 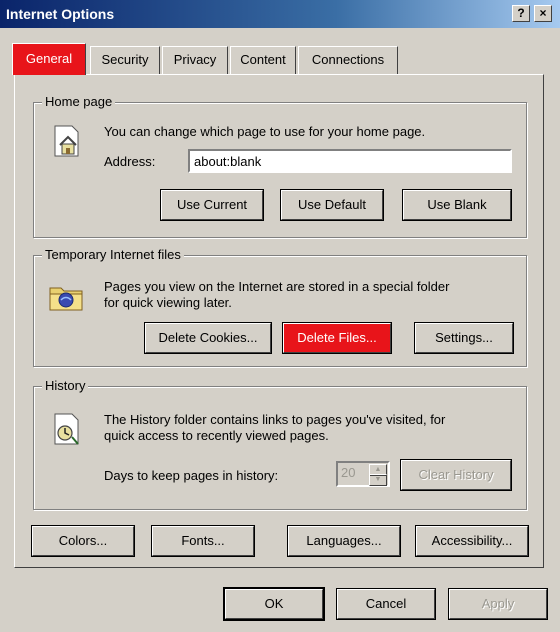 What do you see at coordinates (263, 60) in the screenshot?
I see `tab-content: Content` at bounding box center [263, 60].